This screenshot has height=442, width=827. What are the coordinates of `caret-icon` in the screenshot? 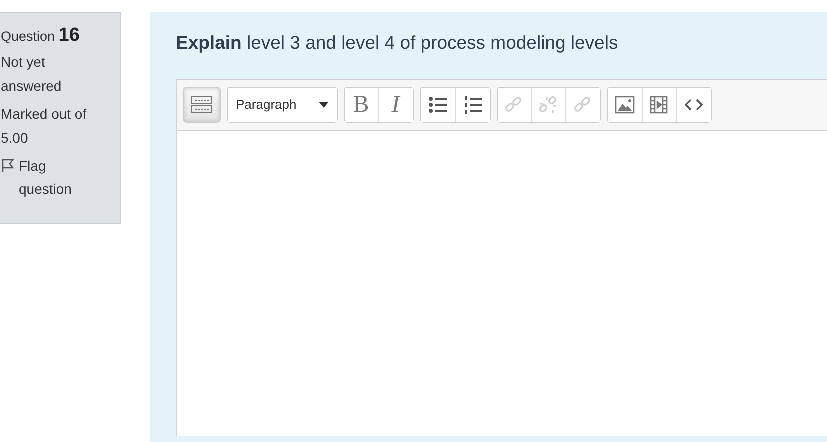 It's located at (323, 105).